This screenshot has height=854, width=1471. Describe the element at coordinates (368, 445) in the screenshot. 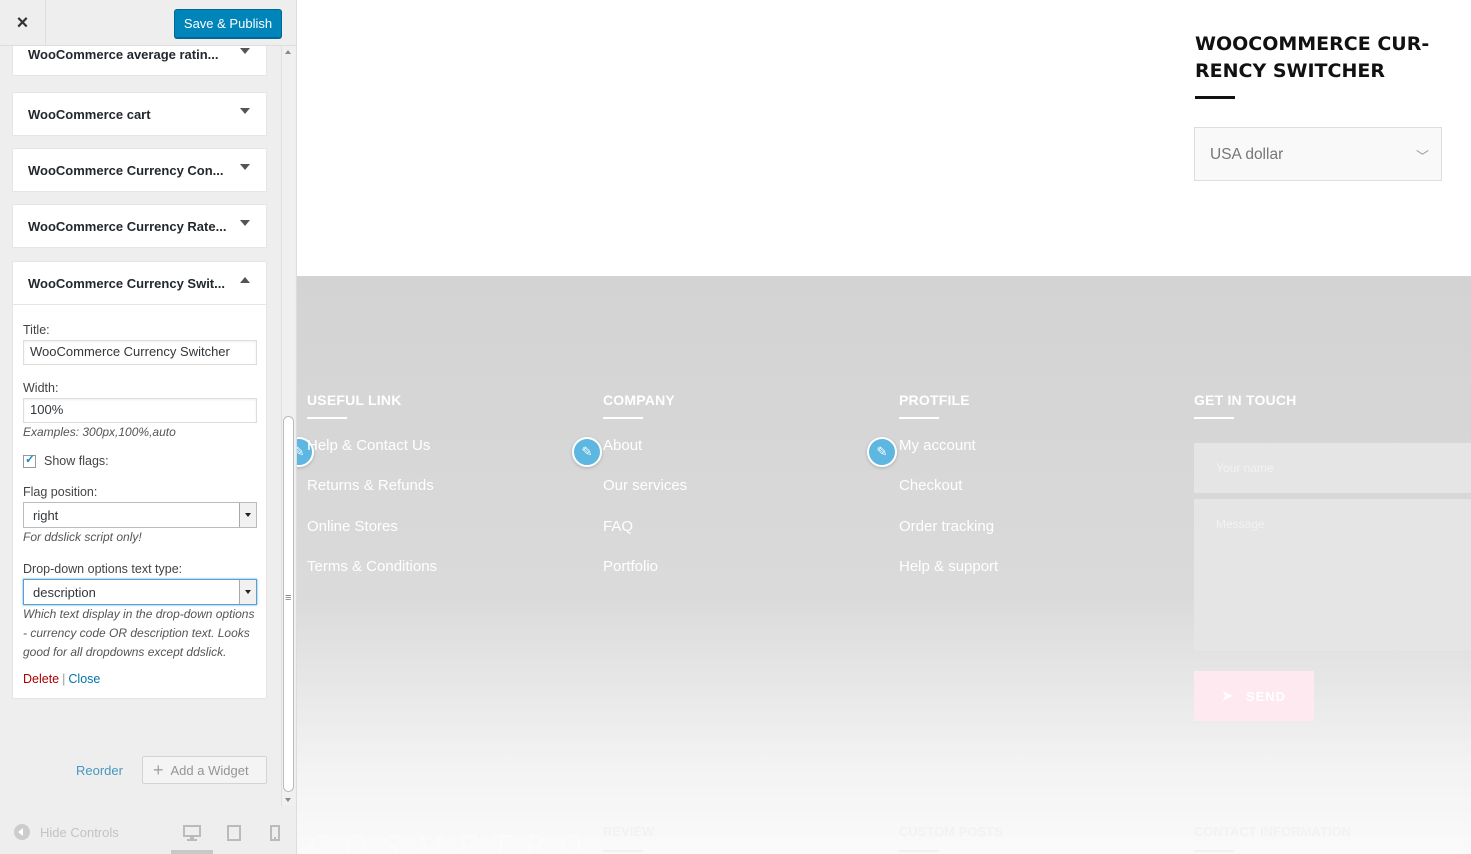

I see `footer-link: Help & Contact Us` at that location.